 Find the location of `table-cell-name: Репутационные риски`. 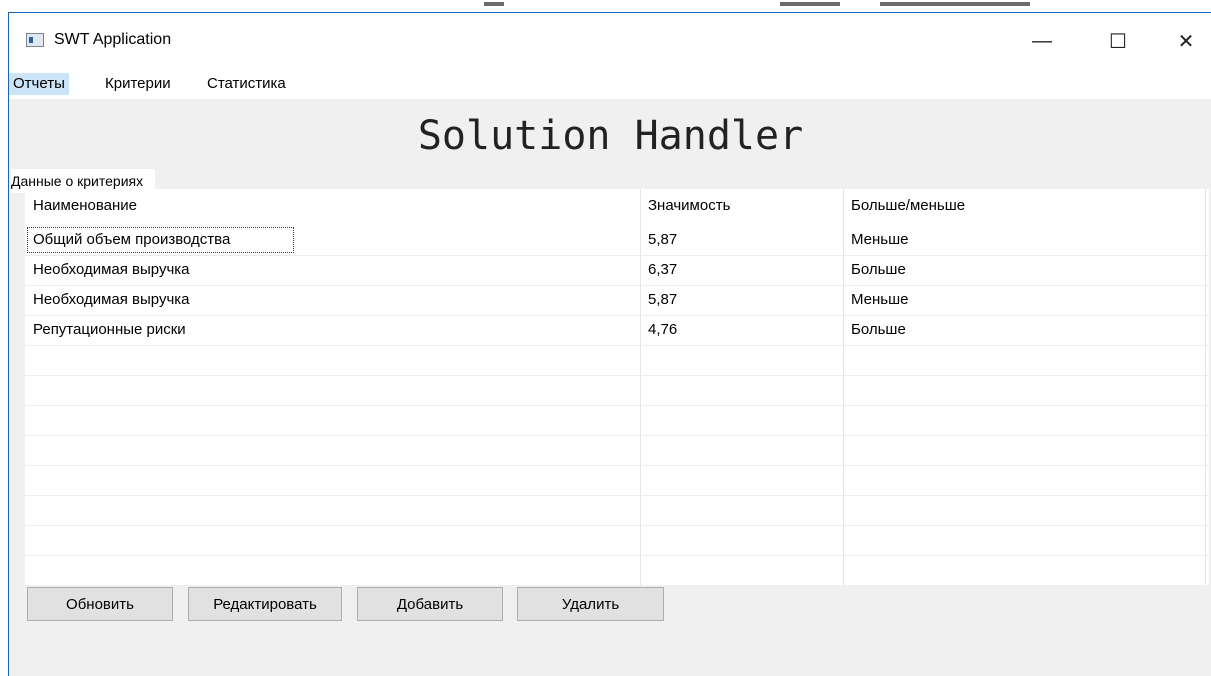

table-cell-name: Репутационные риски is located at coordinates (105, 330).